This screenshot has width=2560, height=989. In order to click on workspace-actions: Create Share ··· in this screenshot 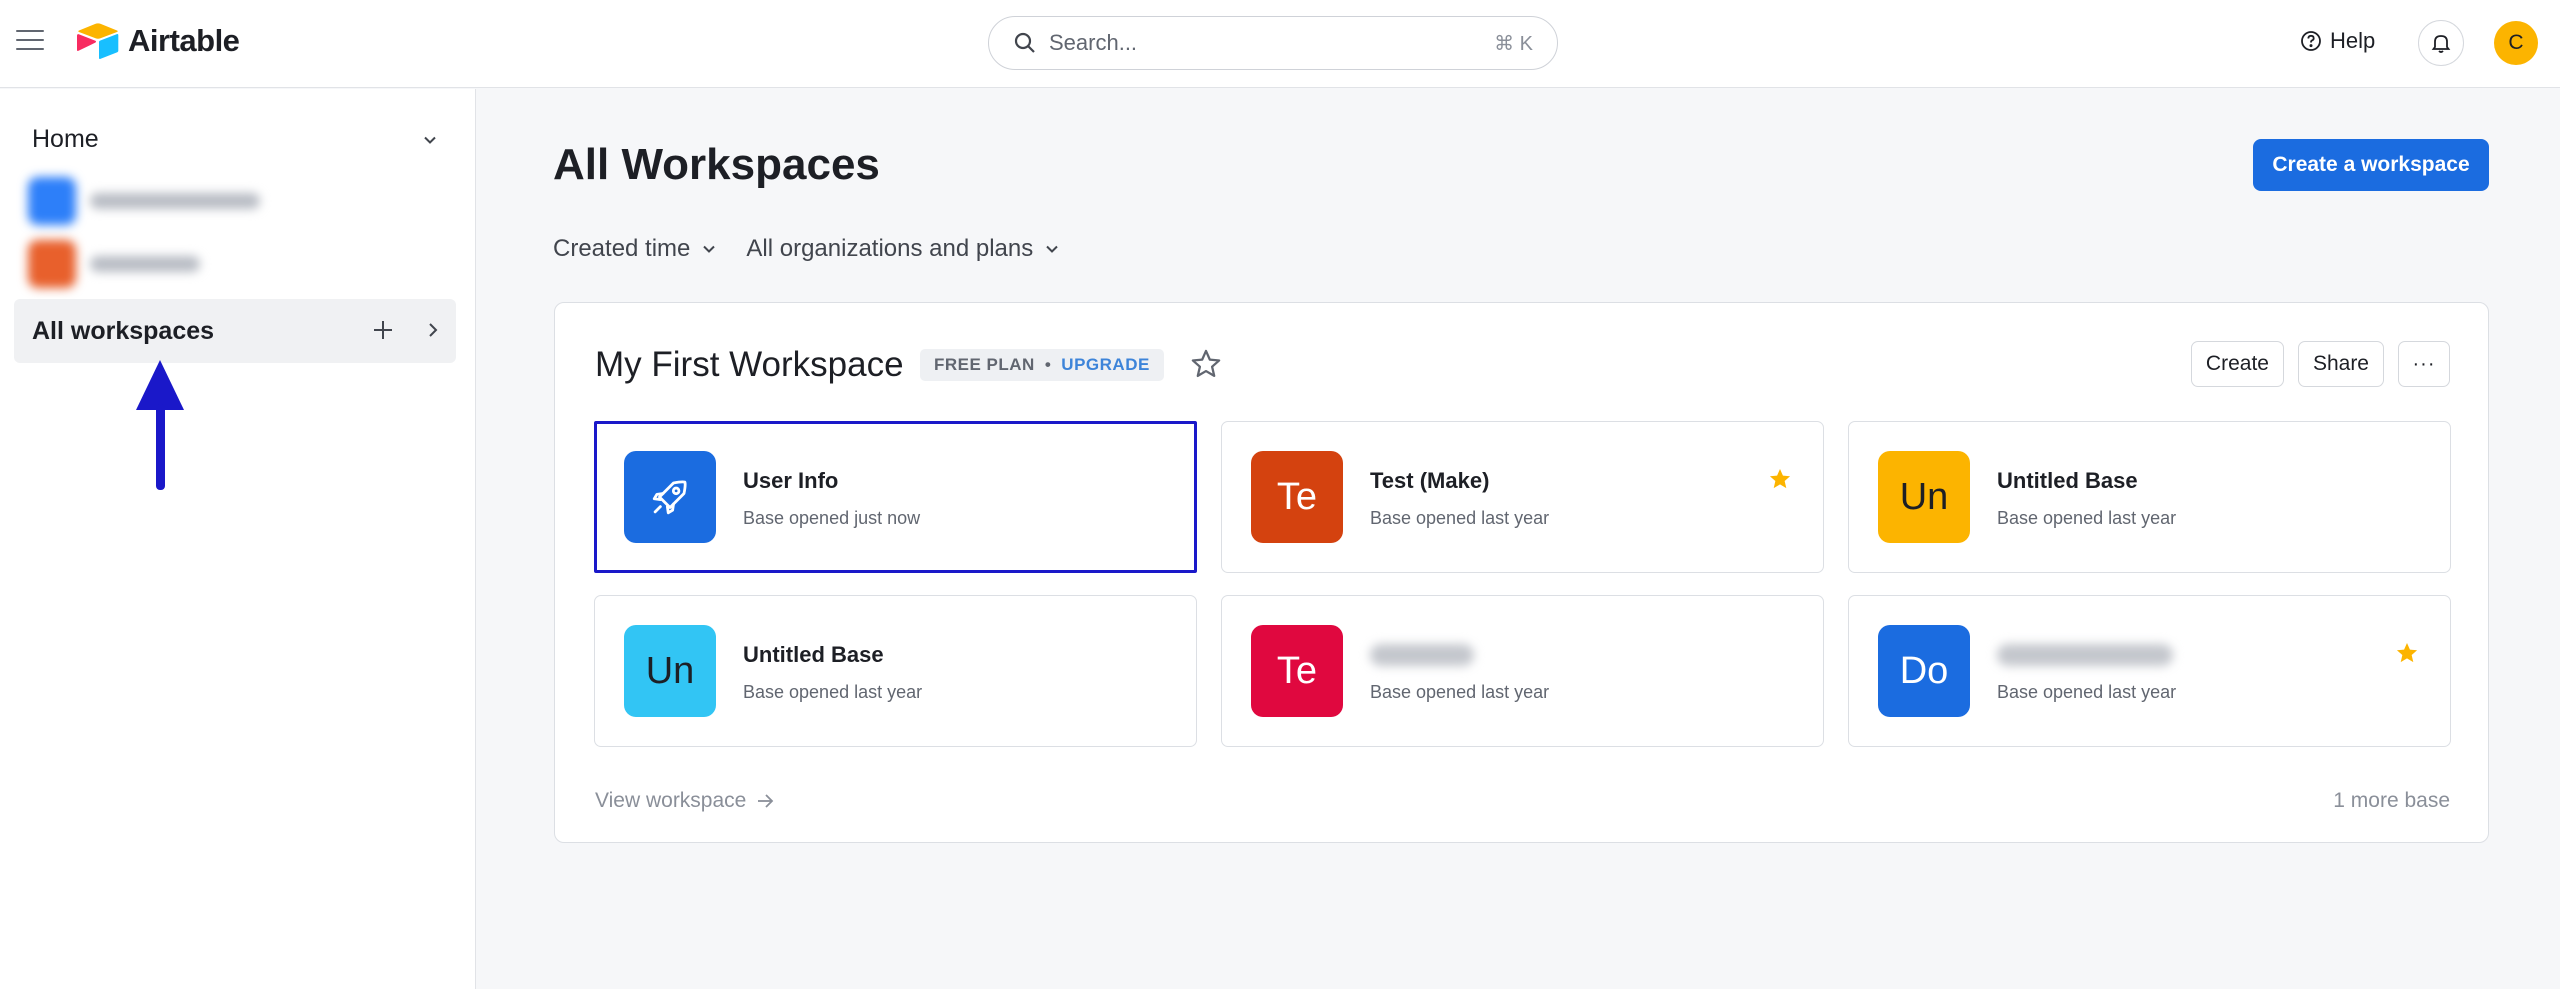, I will do `click(2320, 364)`.